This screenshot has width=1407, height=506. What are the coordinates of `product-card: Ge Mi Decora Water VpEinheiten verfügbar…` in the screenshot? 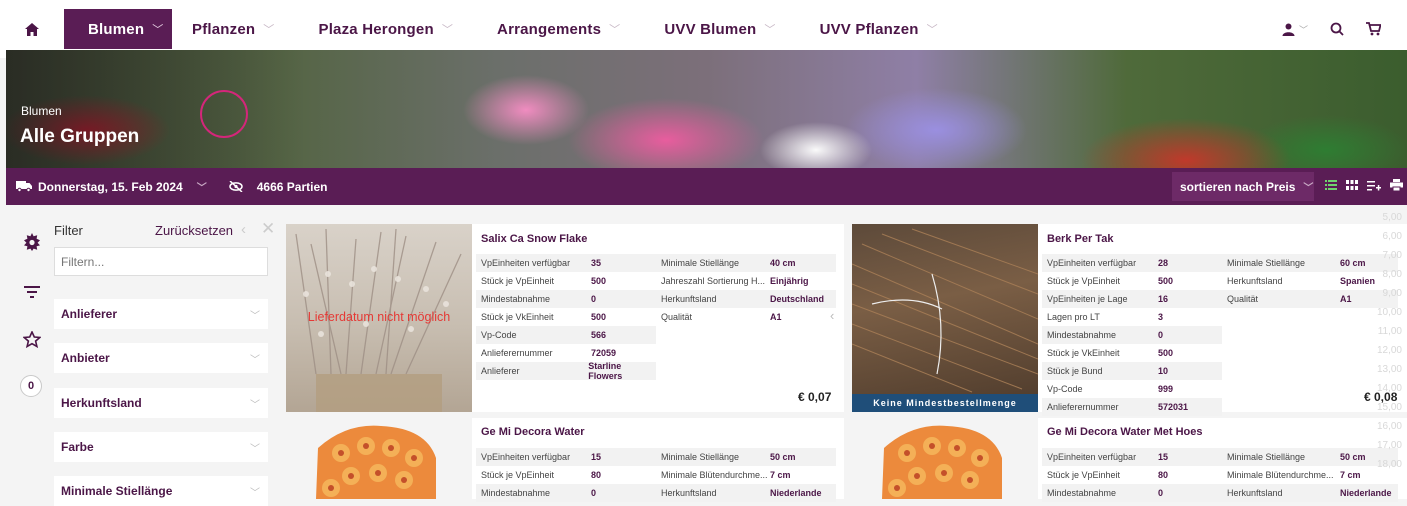 It's located at (565, 460).